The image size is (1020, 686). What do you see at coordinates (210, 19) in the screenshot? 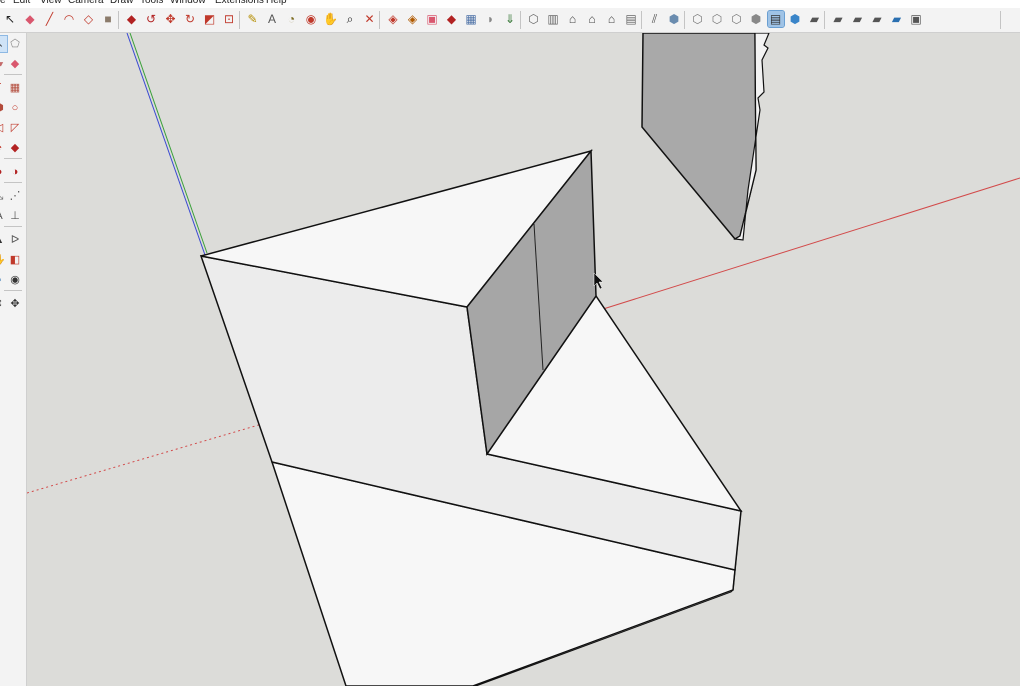
I see `scale-icon: ◩` at bounding box center [210, 19].